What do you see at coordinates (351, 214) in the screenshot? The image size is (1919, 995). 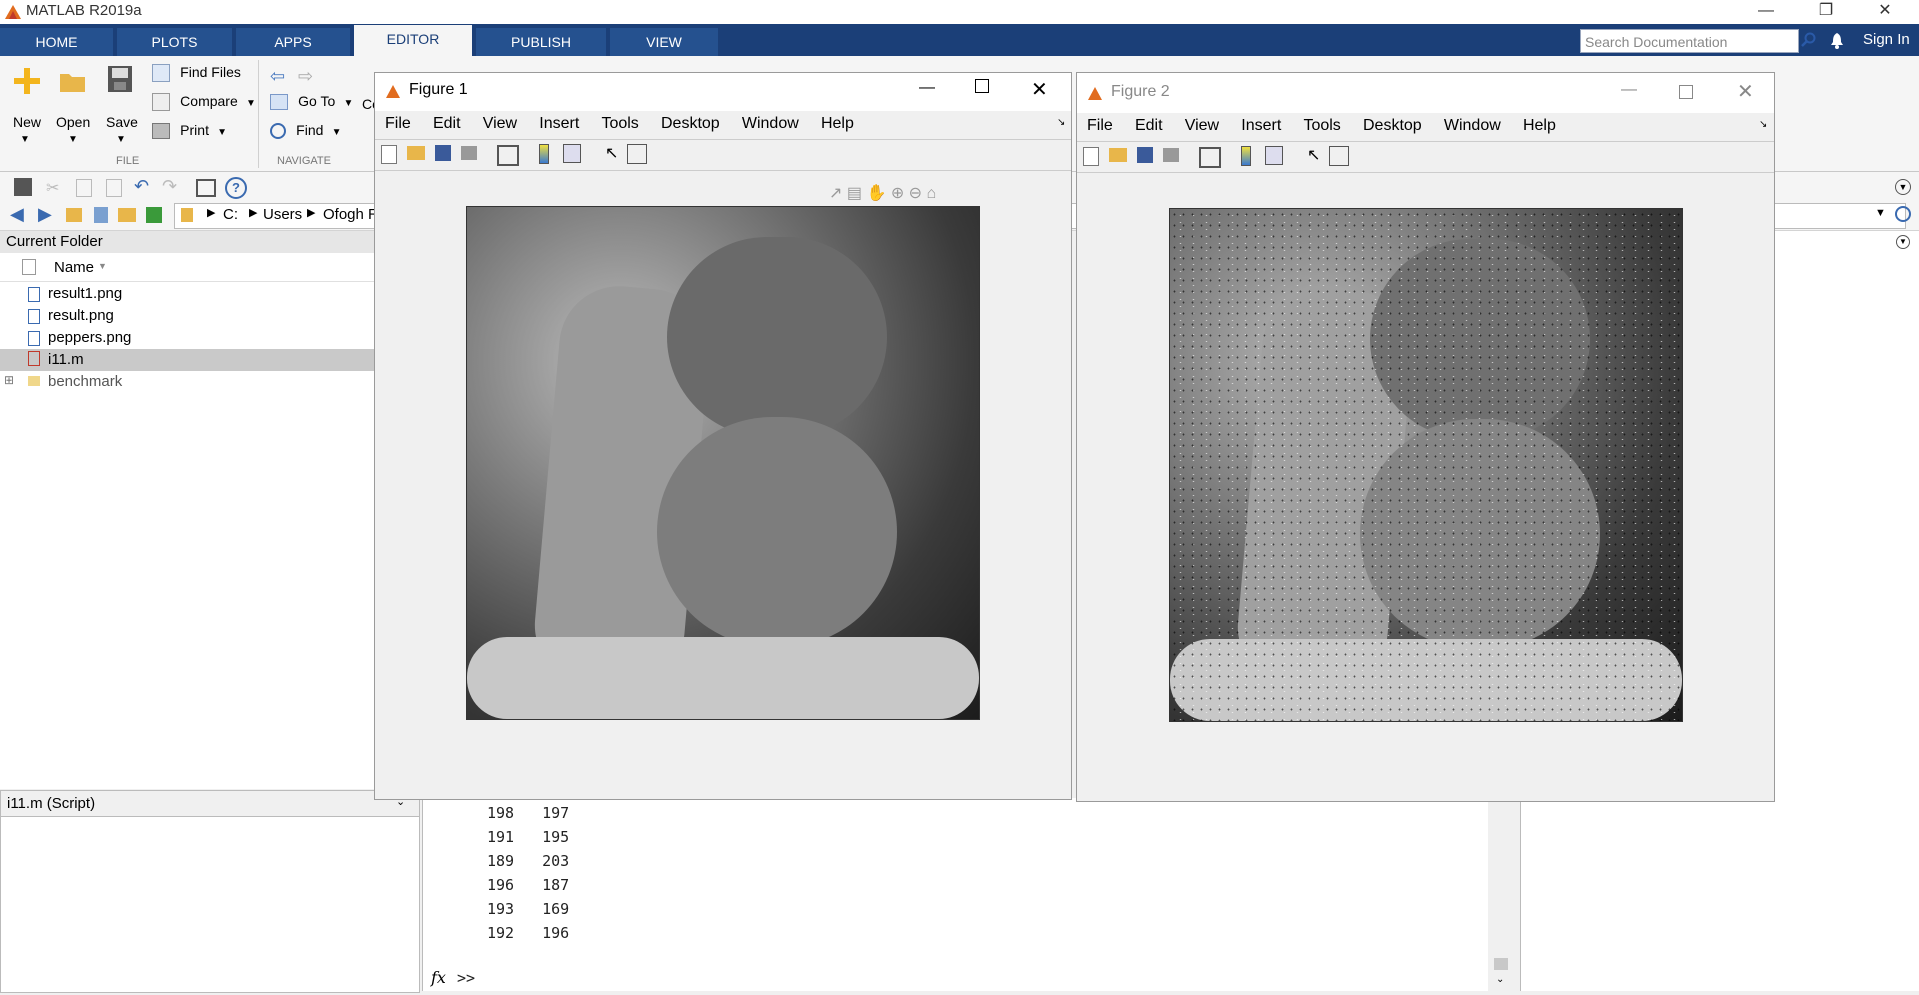 I see `path-segment-user: Ofogh R` at bounding box center [351, 214].